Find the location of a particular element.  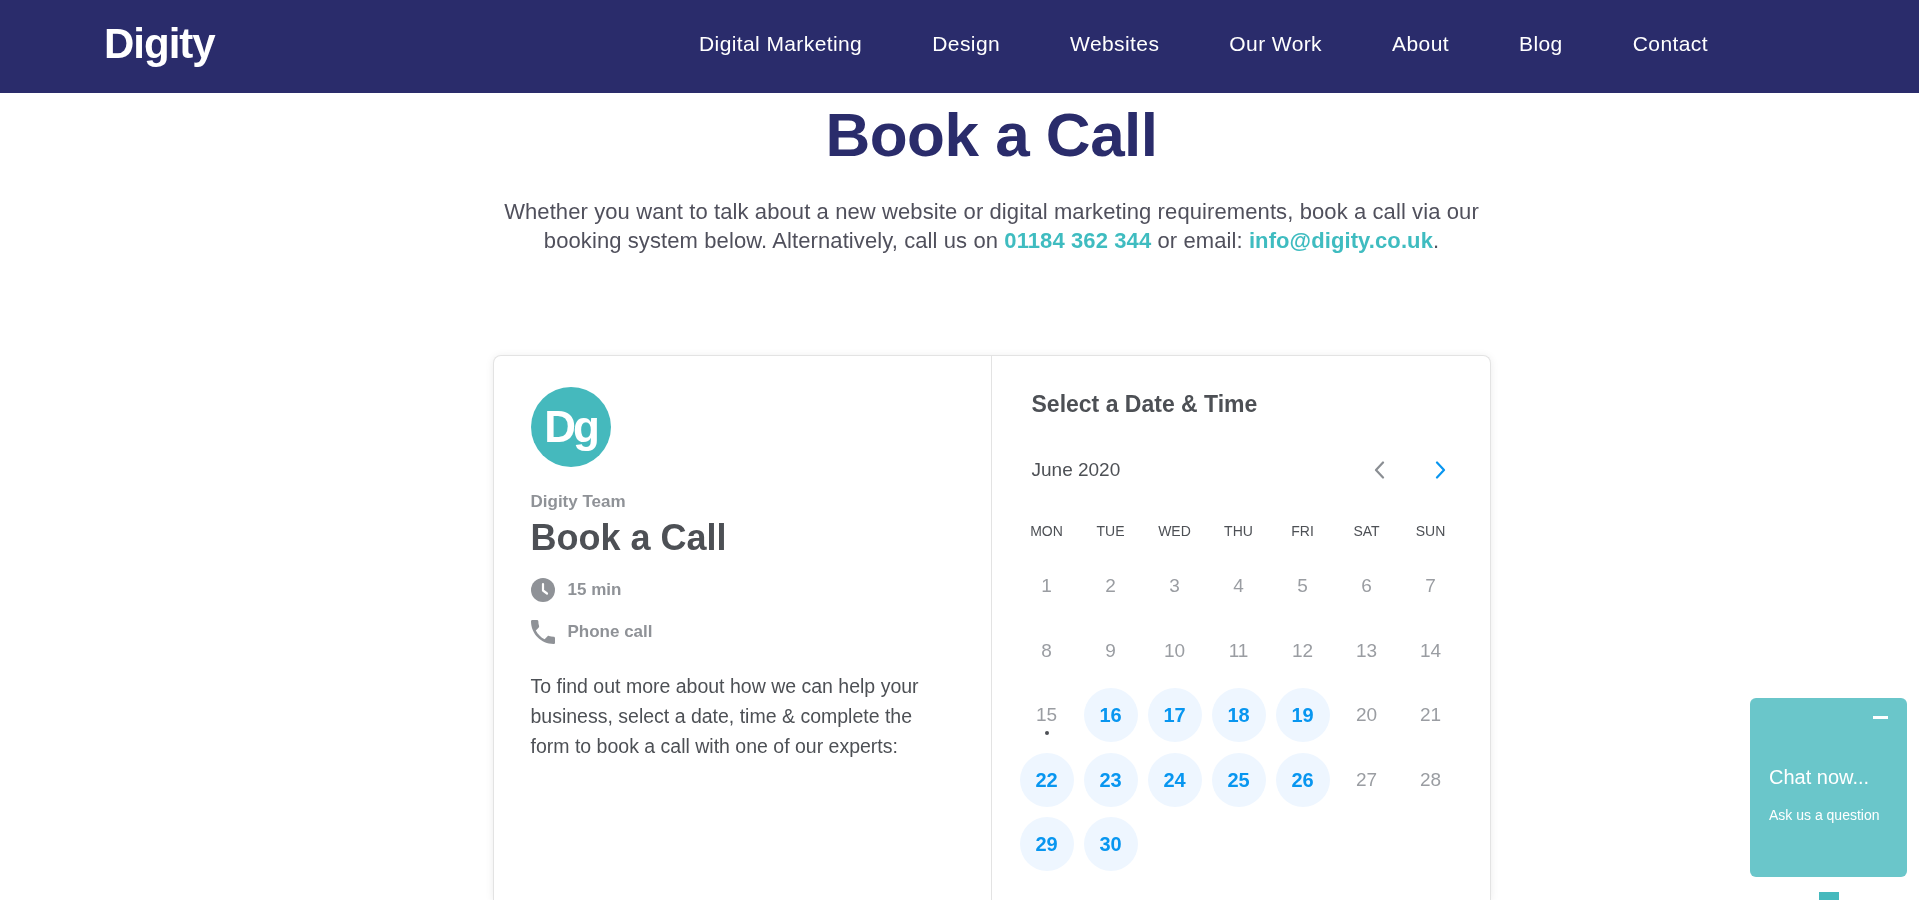

chevron-right-icon is located at coordinates (1440, 470).